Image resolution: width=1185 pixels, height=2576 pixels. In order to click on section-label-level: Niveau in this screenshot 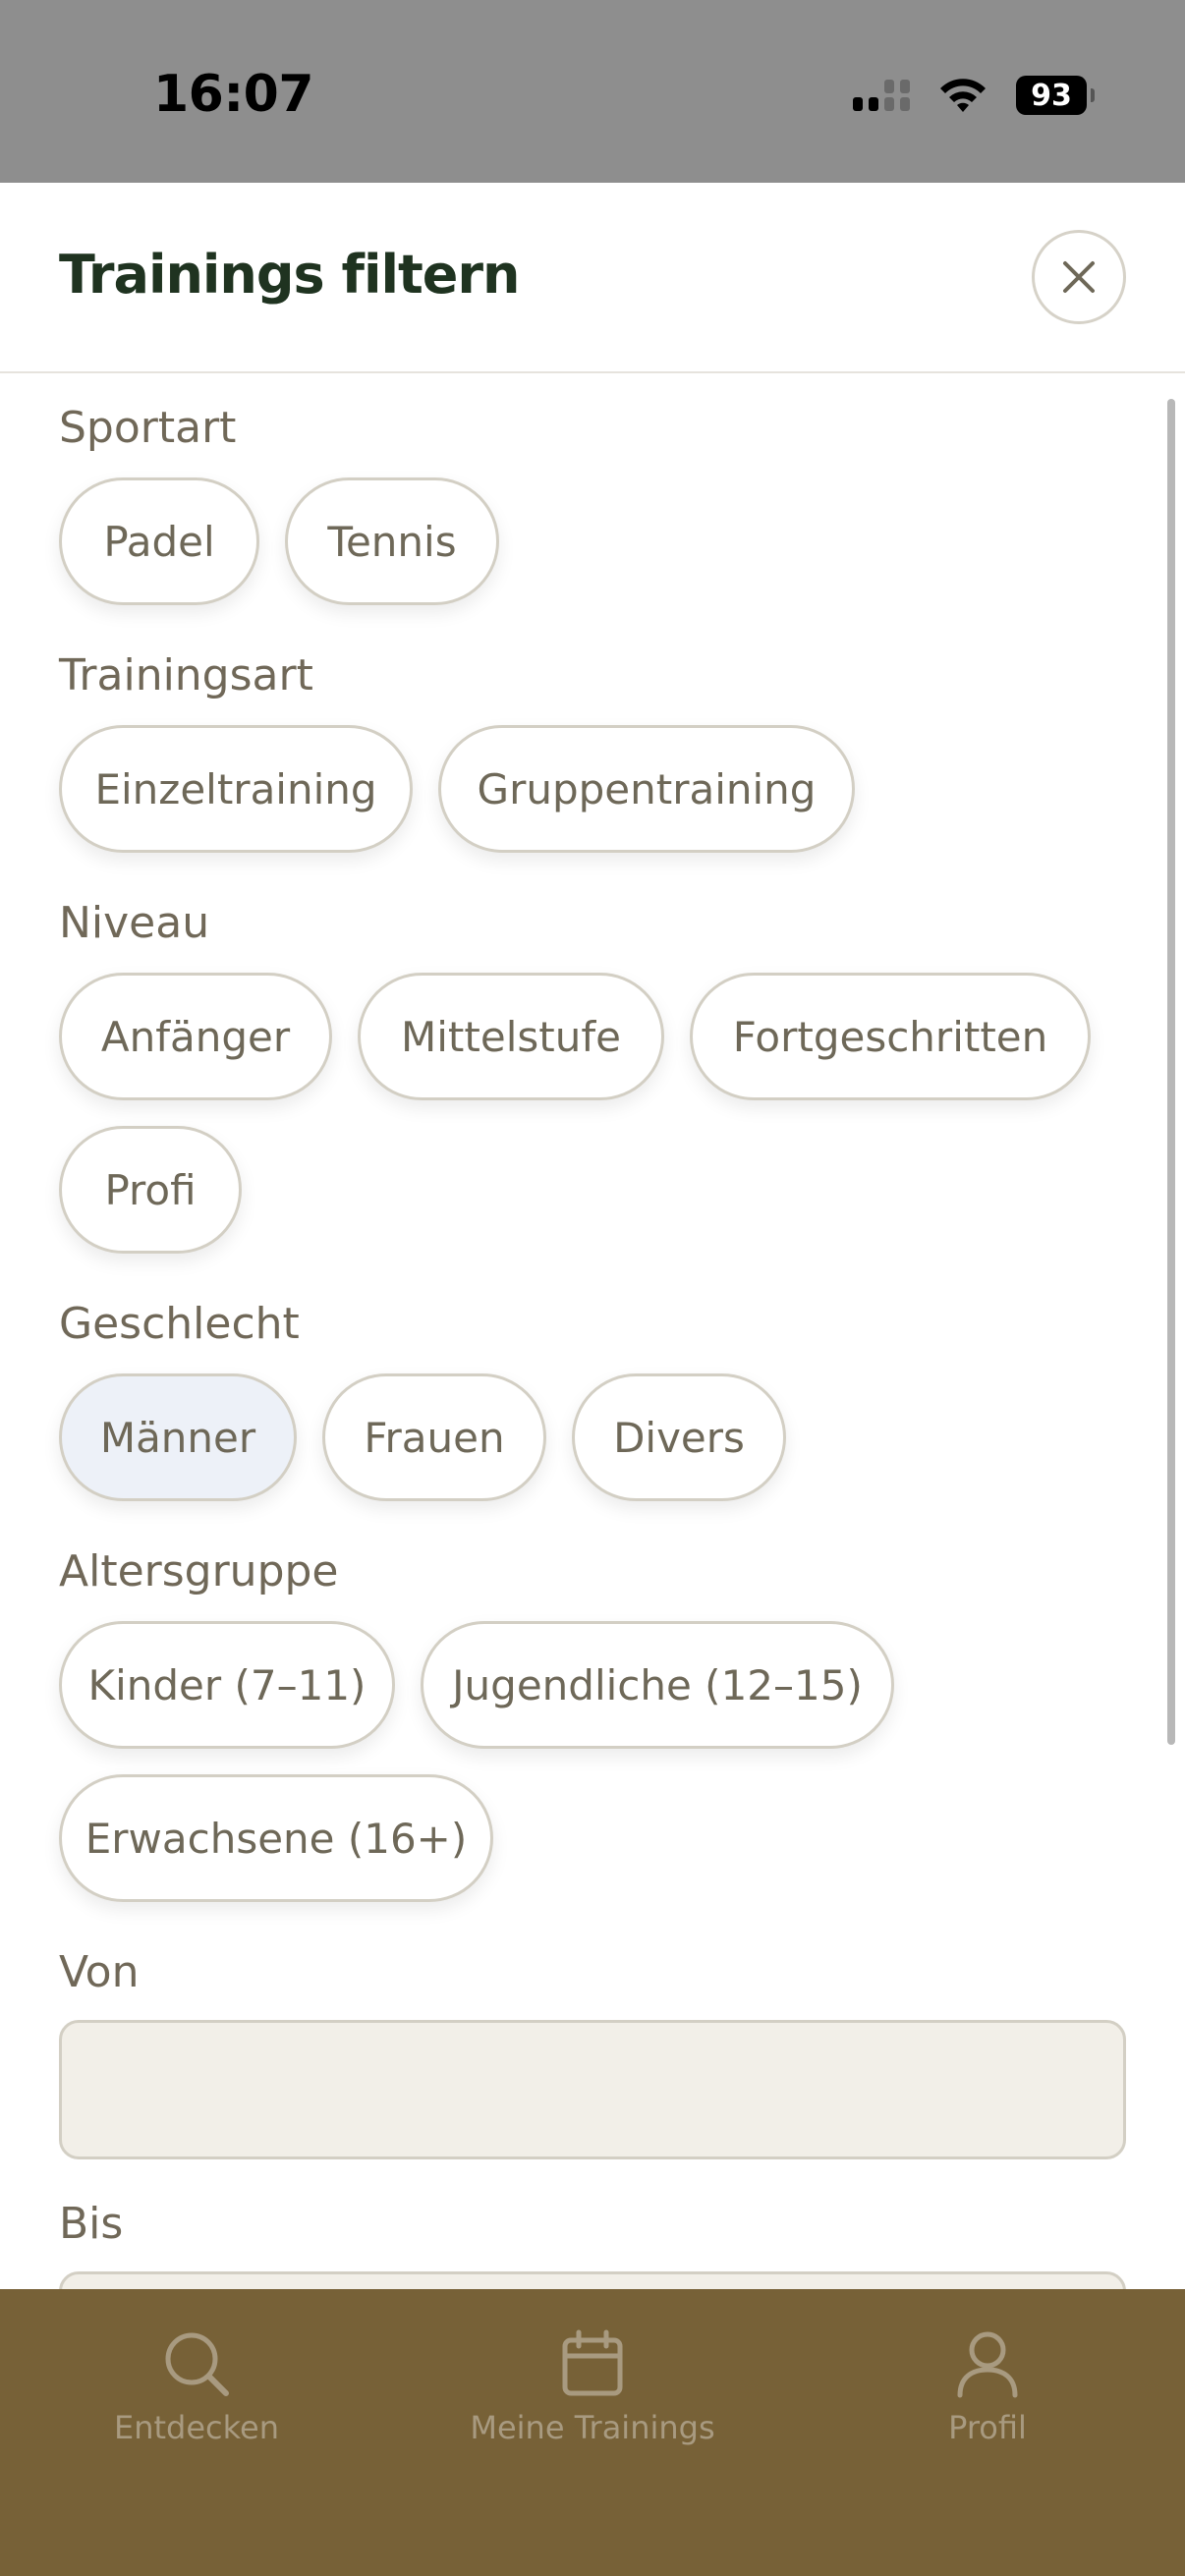, I will do `click(135, 923)`.